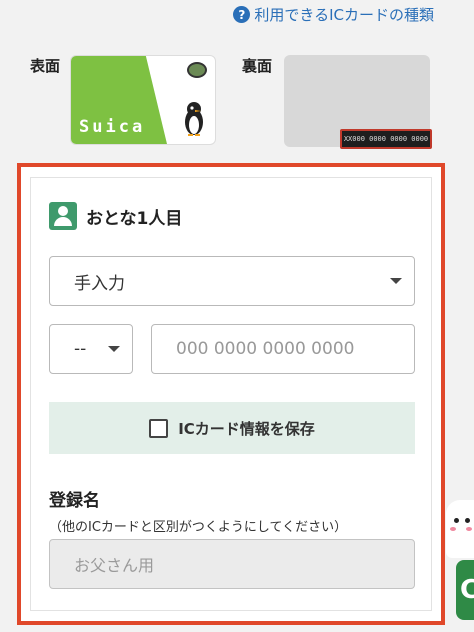 This screenshot has width=474, height=632. Describe the element at coordinates (74, 501) in the screenshot. I see `registration-name-label: 登録名` at that location.